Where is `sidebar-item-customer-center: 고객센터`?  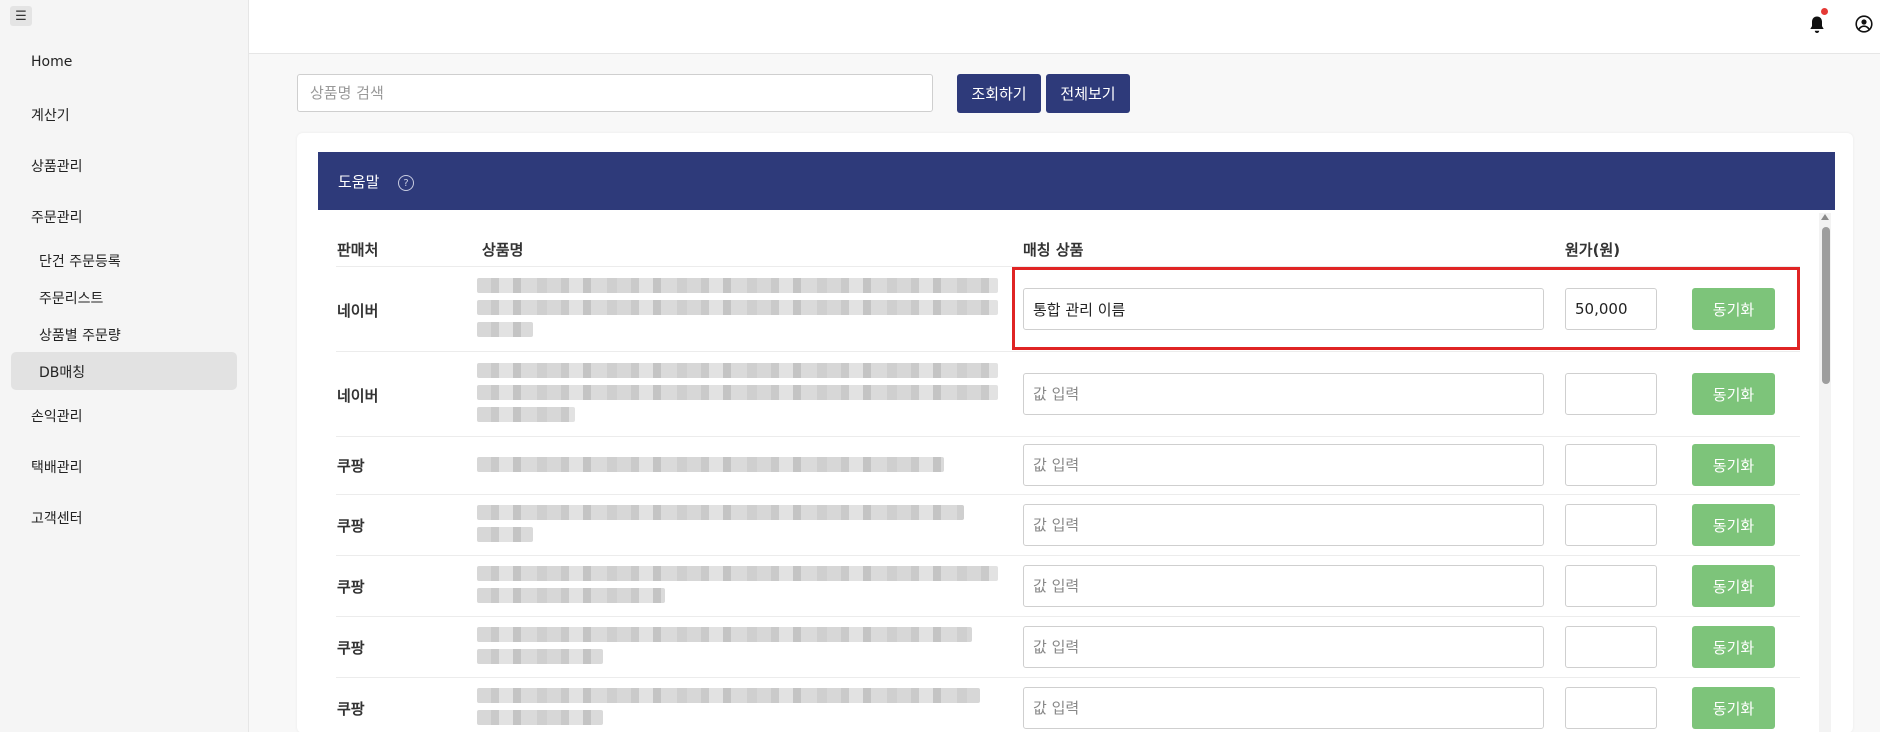
sidebar-item-customer-center: 고객센터 is located at coordinates (57, 518).